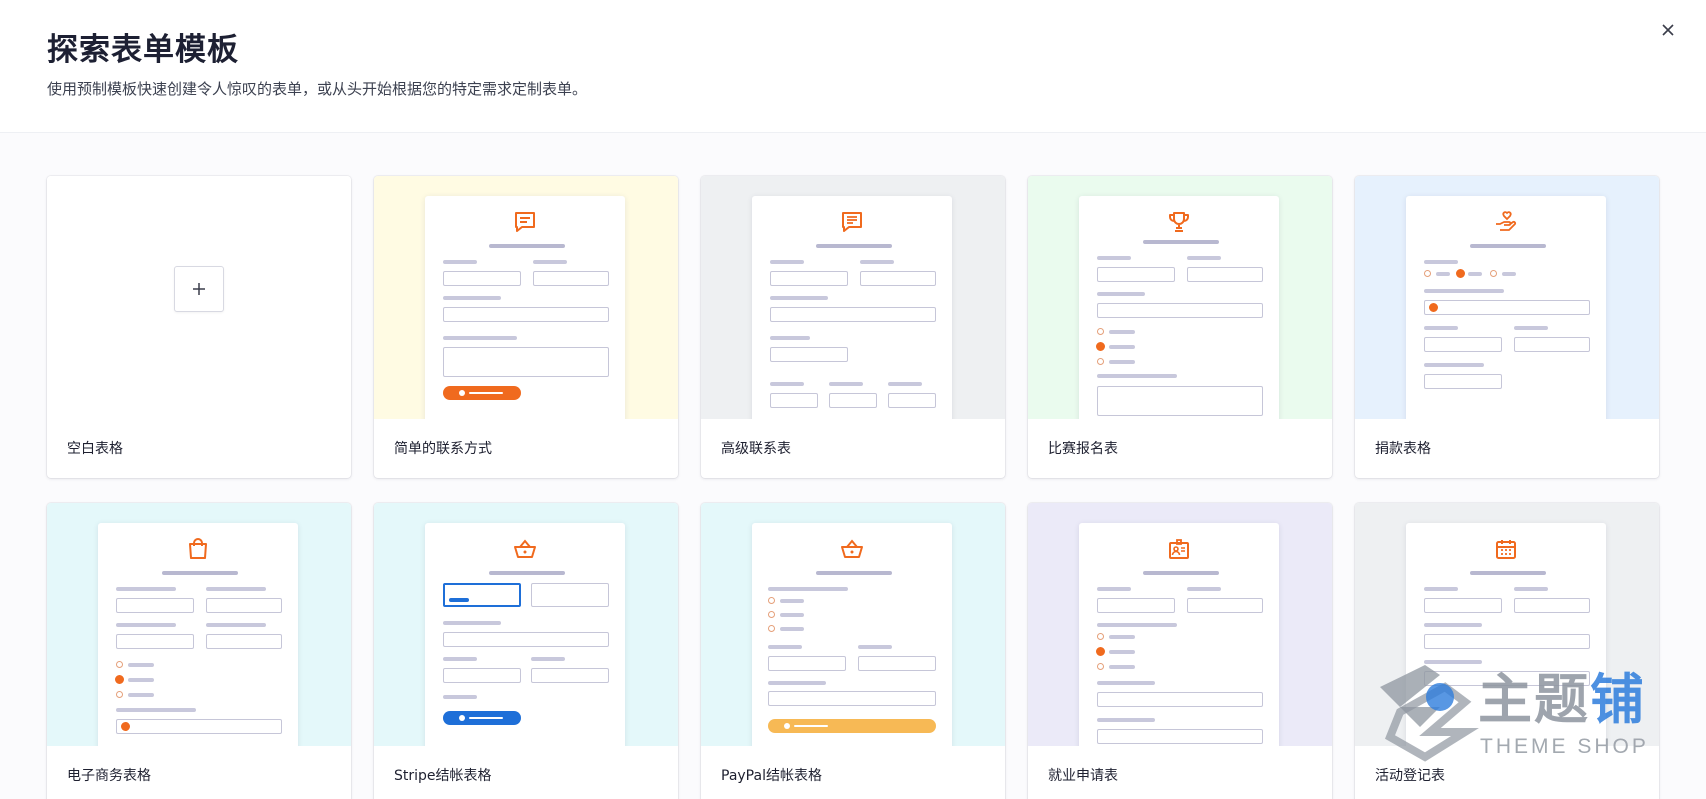 The width and height of the screenshot is (1706, 799). I want to click on plus-icon, so click(199, 289).